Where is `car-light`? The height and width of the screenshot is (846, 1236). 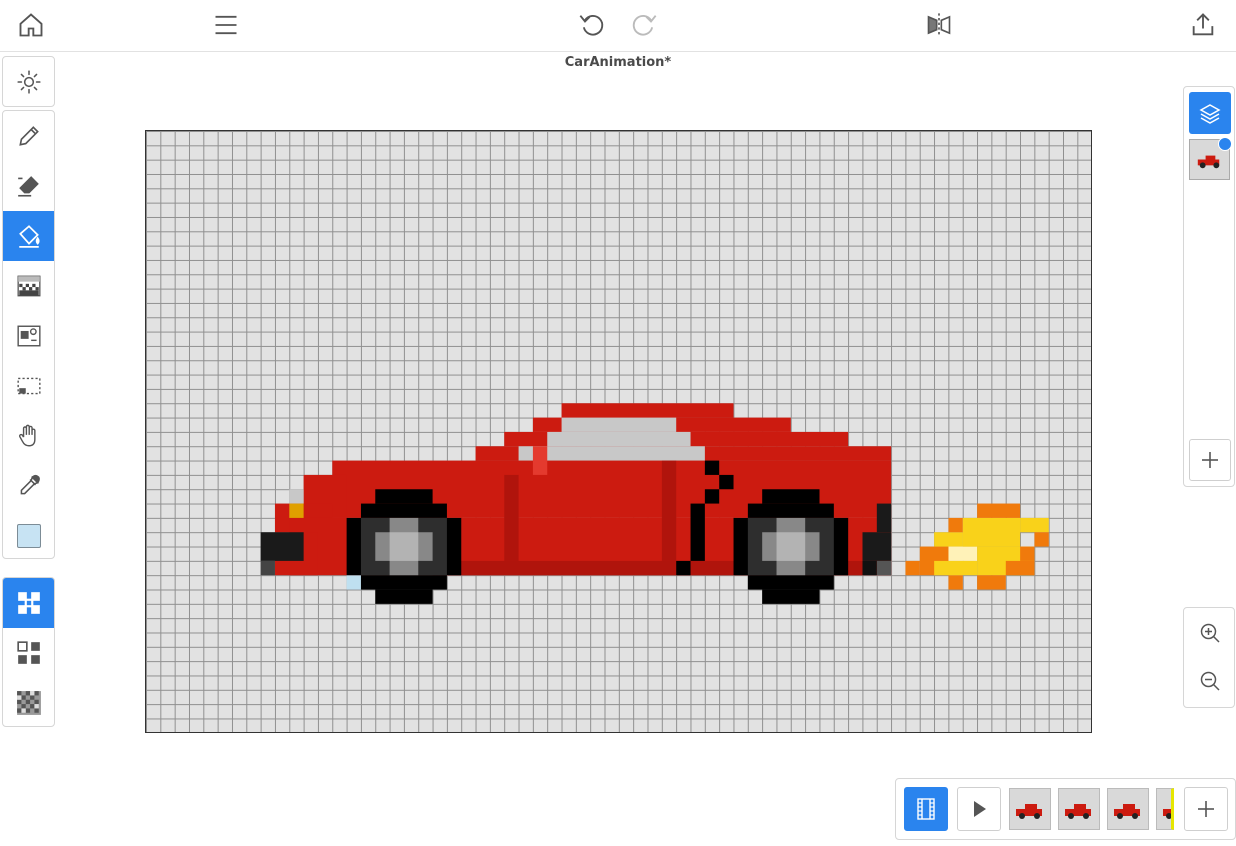
car-light is located at coordinates (353, 582).